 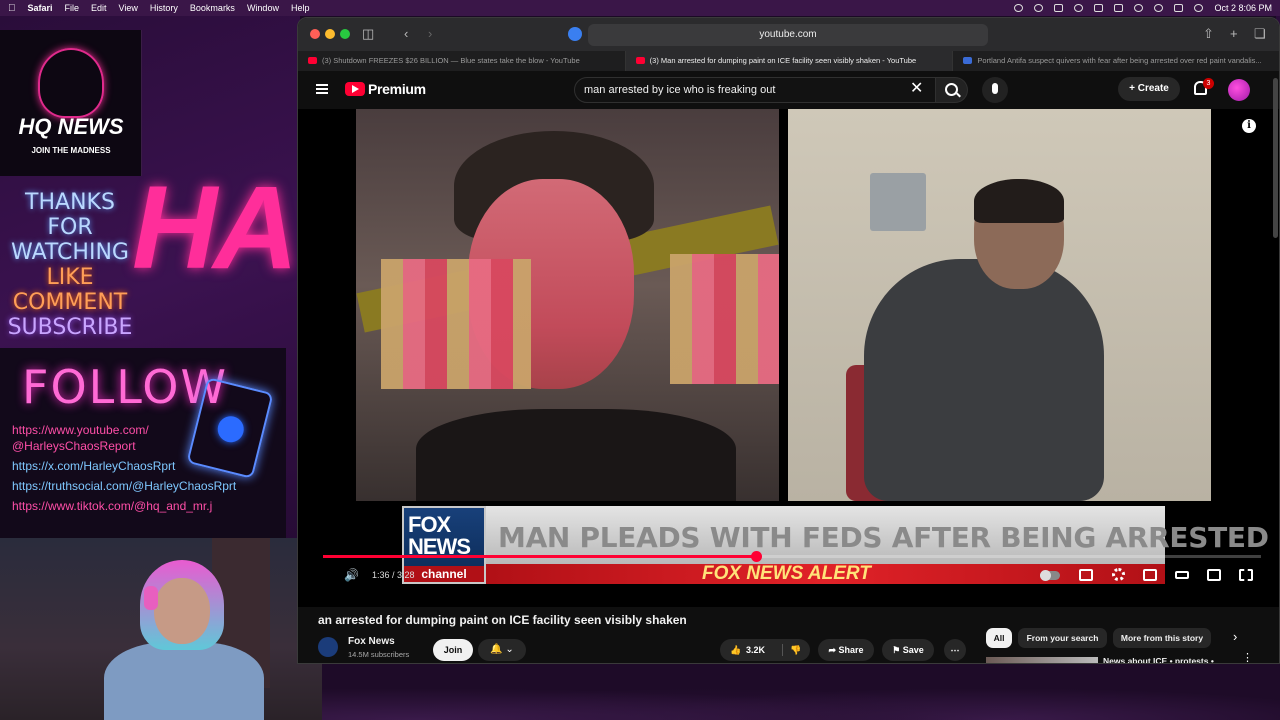 I want to click on extension-icon, so click(x=1059, y=8).